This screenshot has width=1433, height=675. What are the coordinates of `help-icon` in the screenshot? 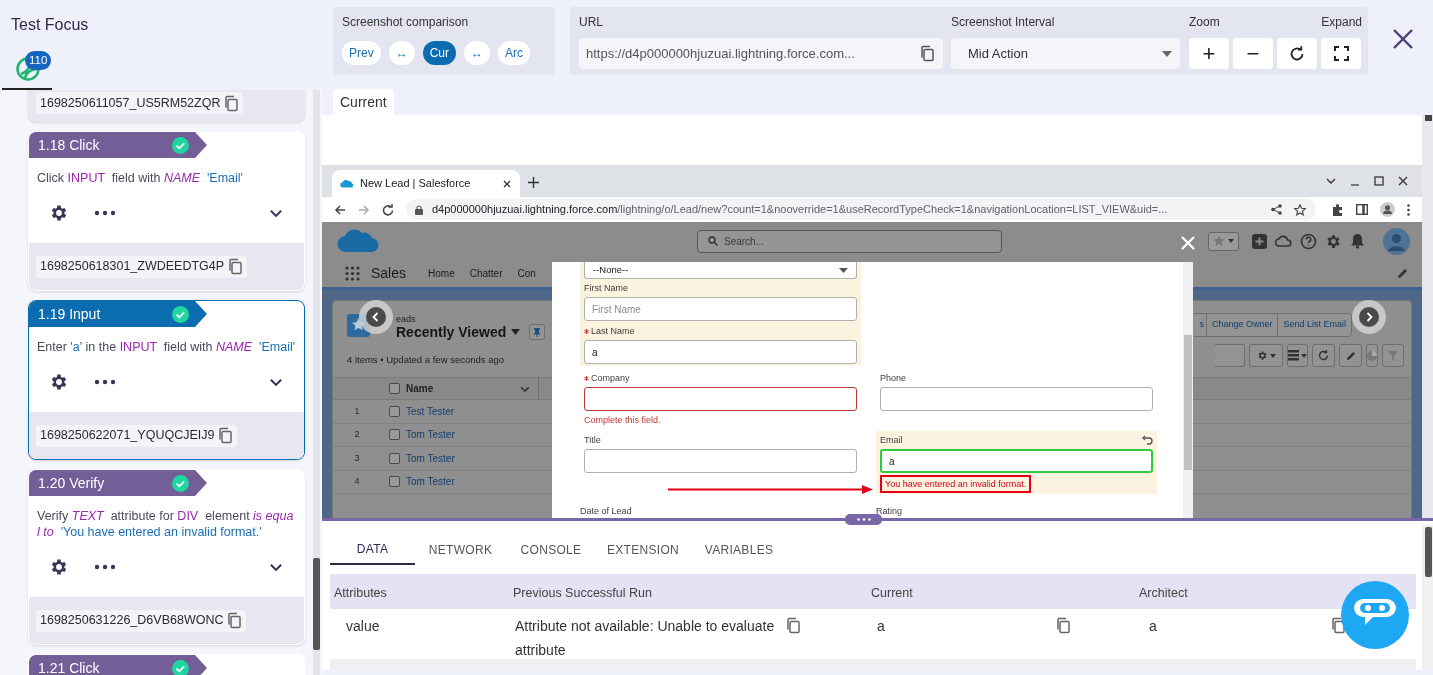 It's located at (1308, 241).